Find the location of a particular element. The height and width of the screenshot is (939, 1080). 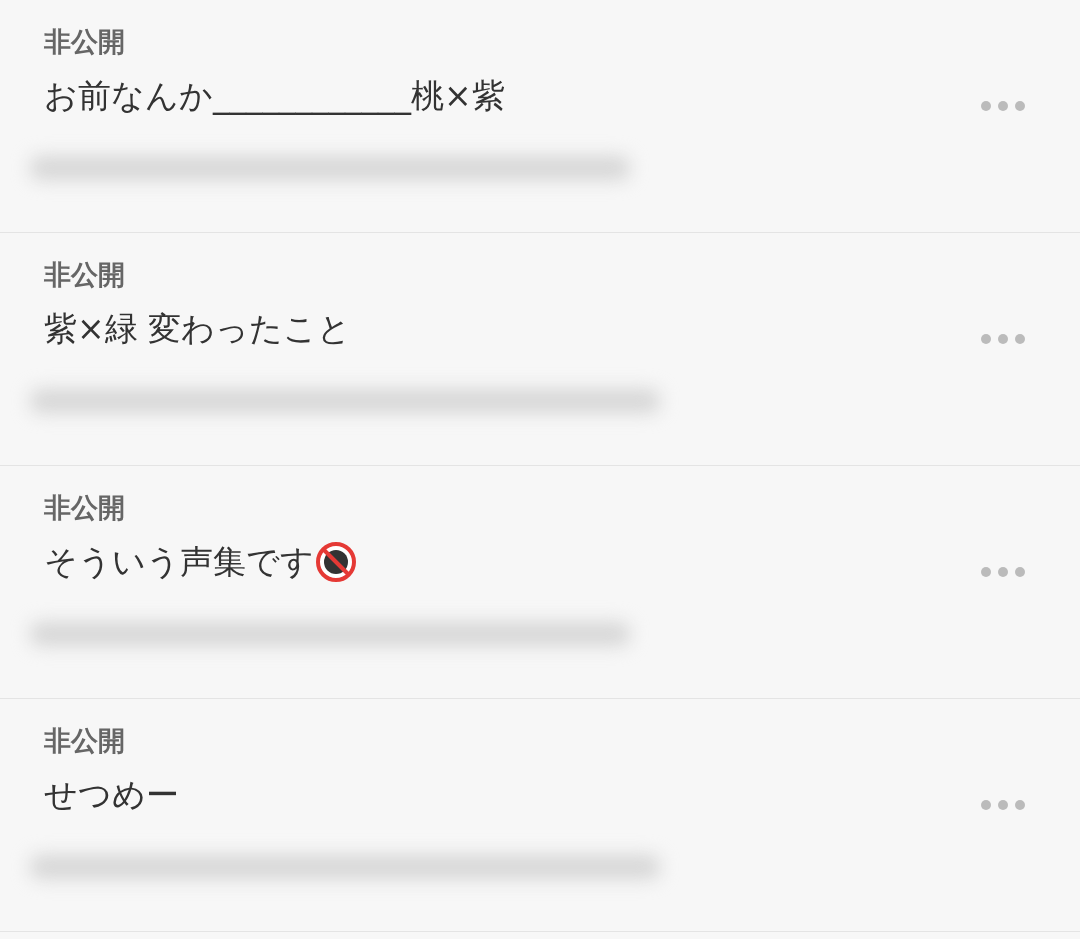

work-title: そういう声集です is located at coordinates (179, 562).